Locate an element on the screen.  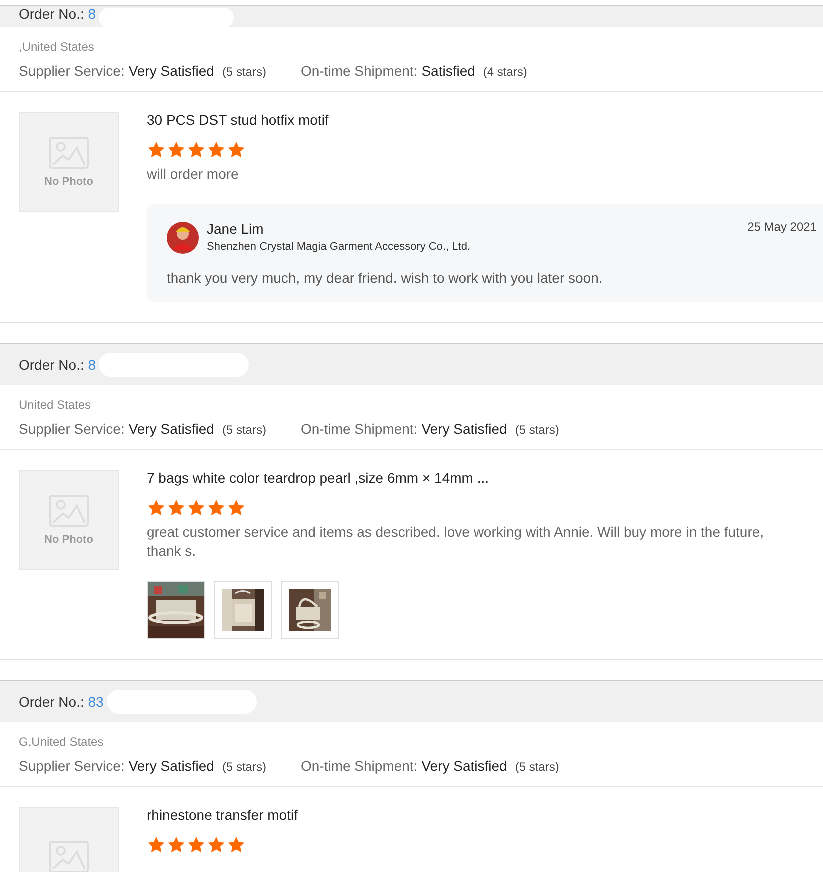
buyer-country: United States is located at coordinates (55, 405).